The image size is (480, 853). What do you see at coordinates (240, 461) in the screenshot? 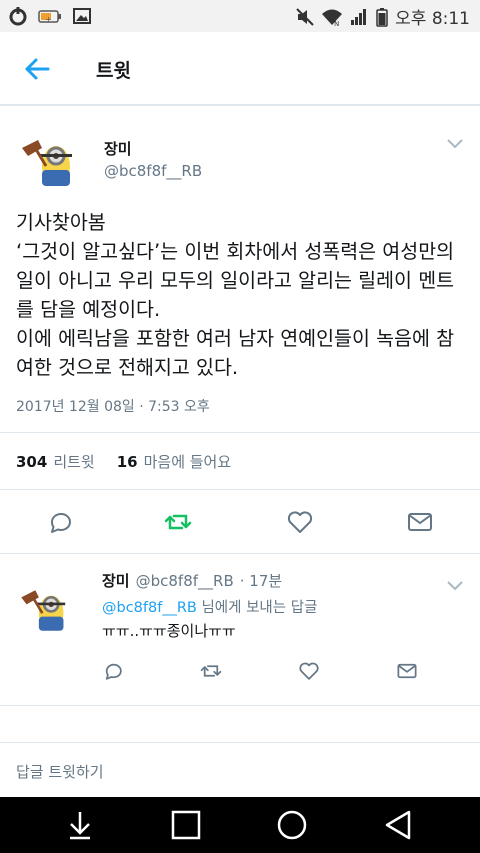
I see `tweet-stats: 304 리트윗 16 마음에 들어요` at bounding box center [240, 461].